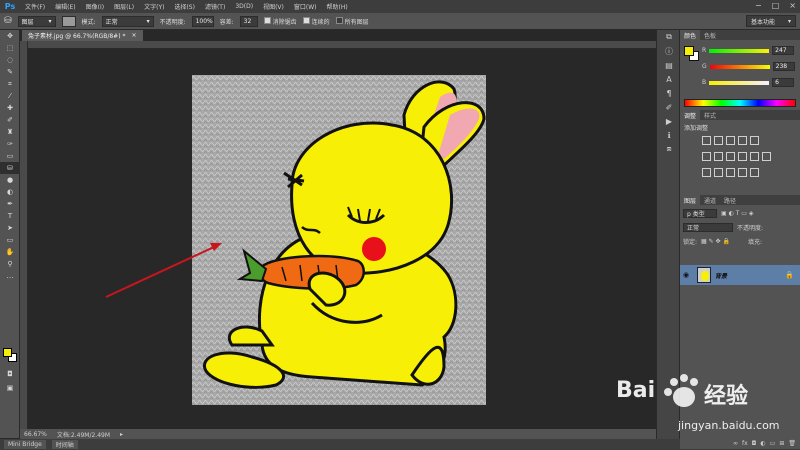  Describe the element at coordinates (669, 51) in the screenshot. I see `properties-icon: ⓘ` at that location.